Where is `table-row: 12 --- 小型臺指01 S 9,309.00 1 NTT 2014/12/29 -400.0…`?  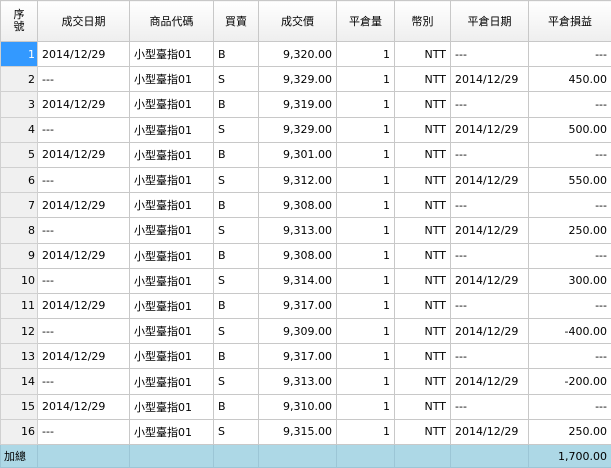 table-row: 12 --- 小型臺指01 S 9,309.00 1 NTT 2014/12/29 -400.0… is located at coordinates (305, 331).